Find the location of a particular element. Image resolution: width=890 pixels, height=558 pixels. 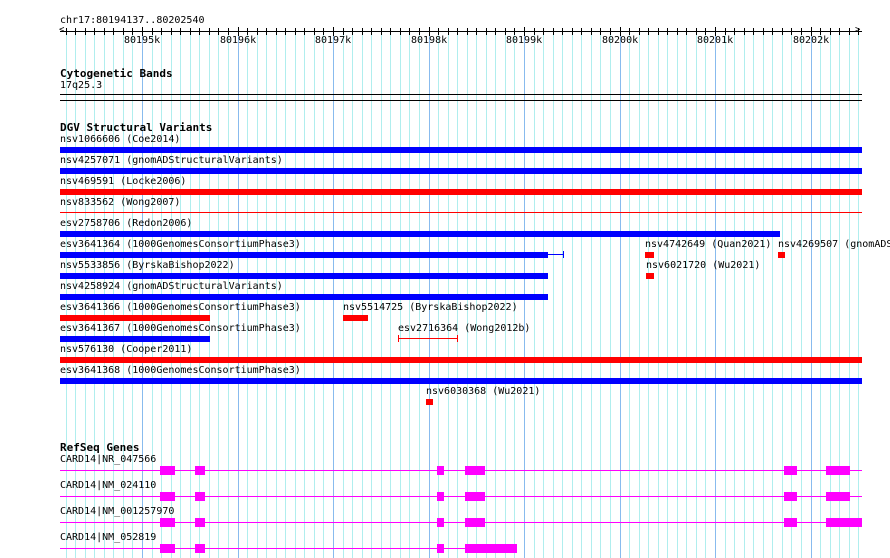

feature-label: esv3641367 (1000GenomesConsortiumPhase3) is located at coordinates (180, 328).